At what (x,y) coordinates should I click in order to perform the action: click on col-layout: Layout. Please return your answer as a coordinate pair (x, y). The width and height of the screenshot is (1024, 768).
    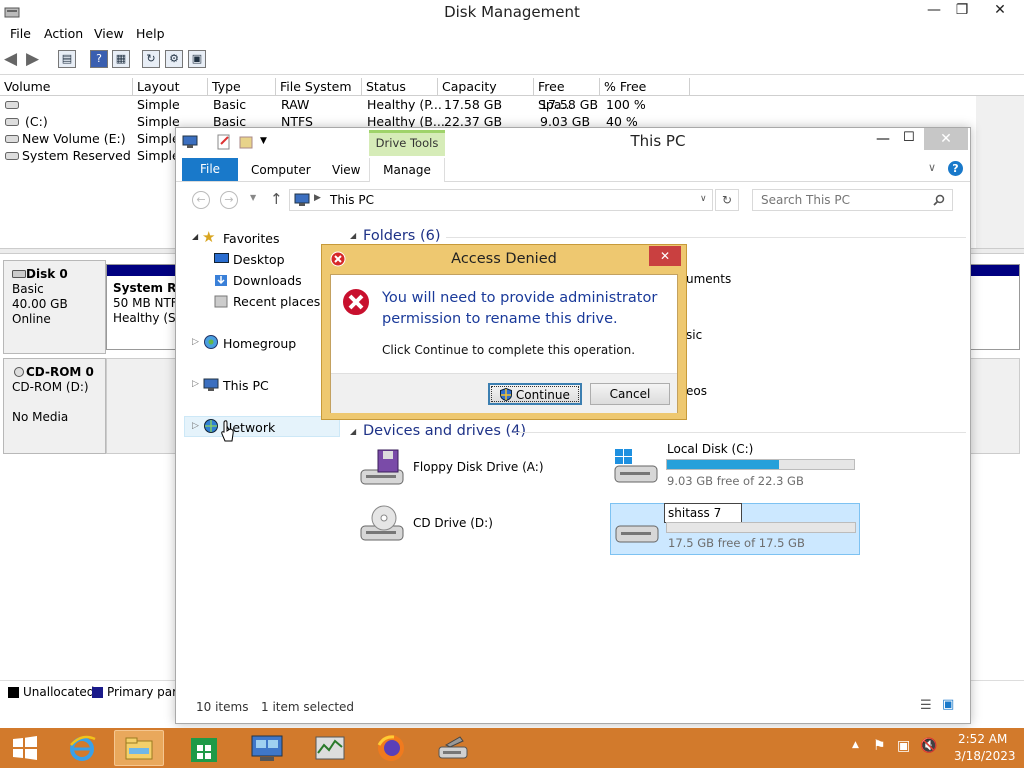
    Looking at the image, I should click on (170, 87).